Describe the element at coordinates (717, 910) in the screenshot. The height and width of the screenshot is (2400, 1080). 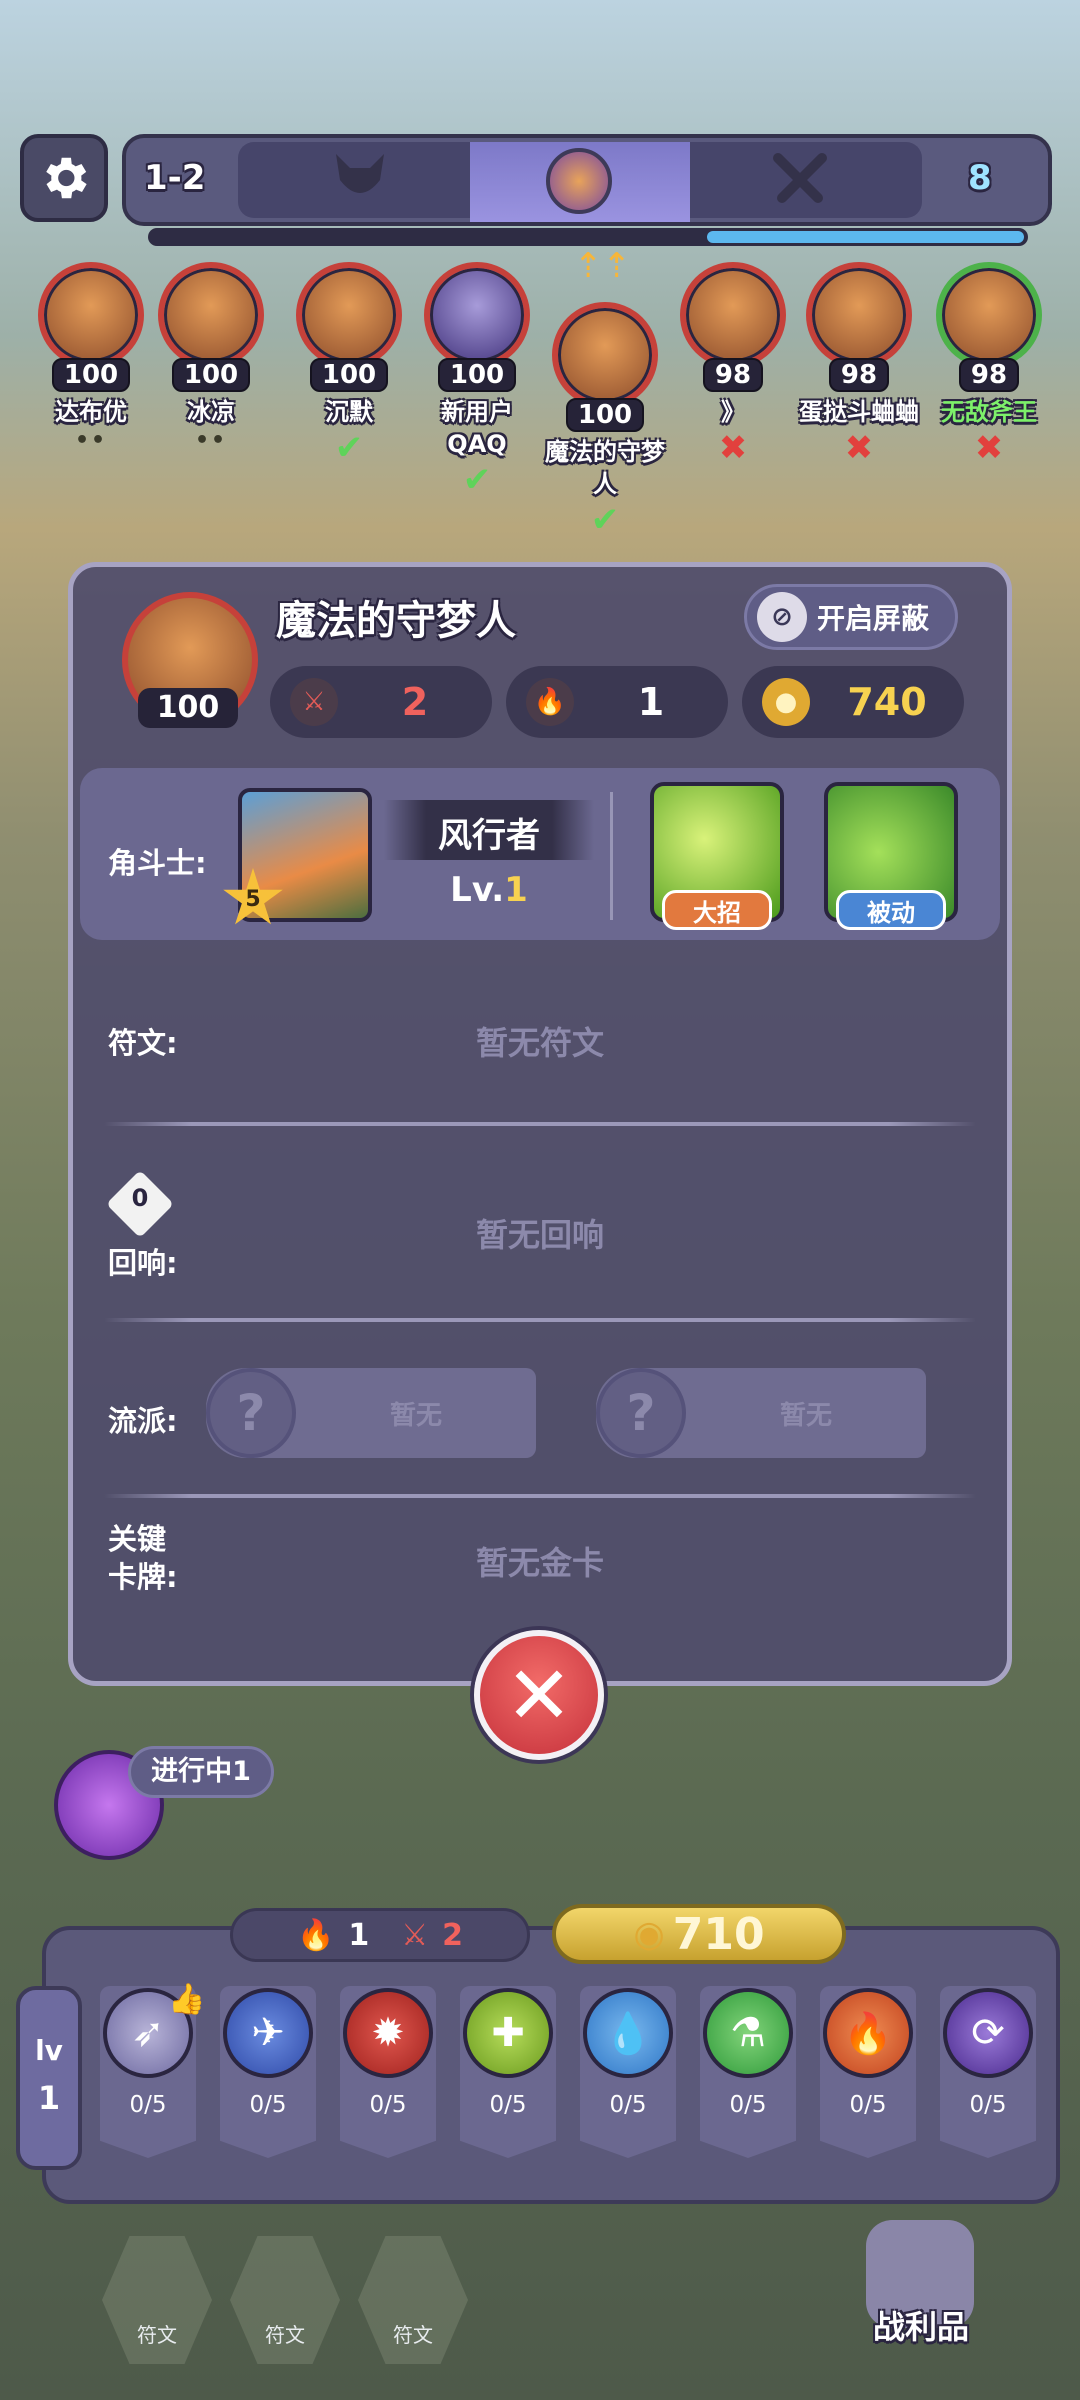
I see `ultimate-tag: 大招` at that location.